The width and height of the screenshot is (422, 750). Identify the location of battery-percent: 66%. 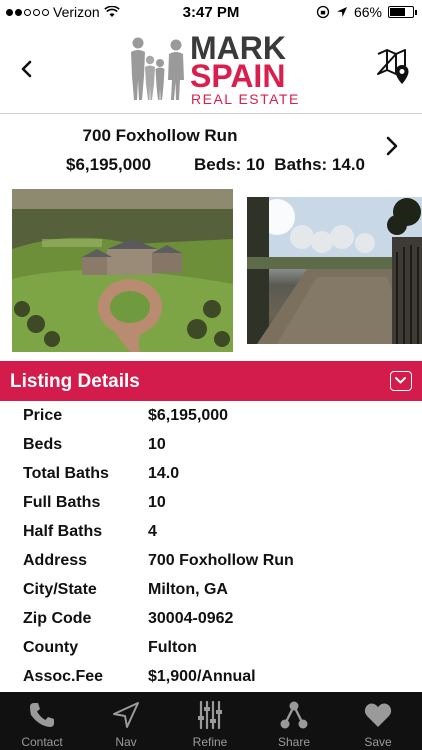
(367, 12).